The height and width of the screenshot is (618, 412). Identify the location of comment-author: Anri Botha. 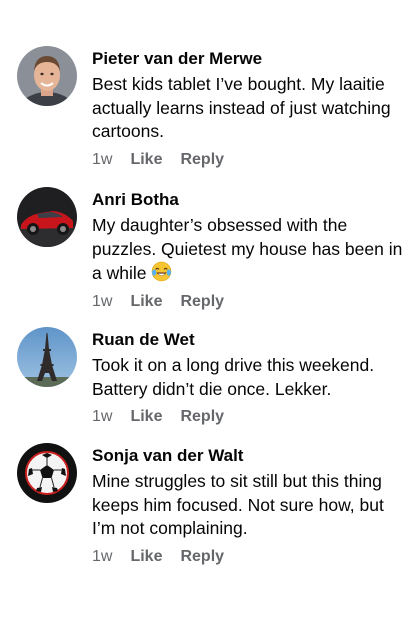
(250, 200).